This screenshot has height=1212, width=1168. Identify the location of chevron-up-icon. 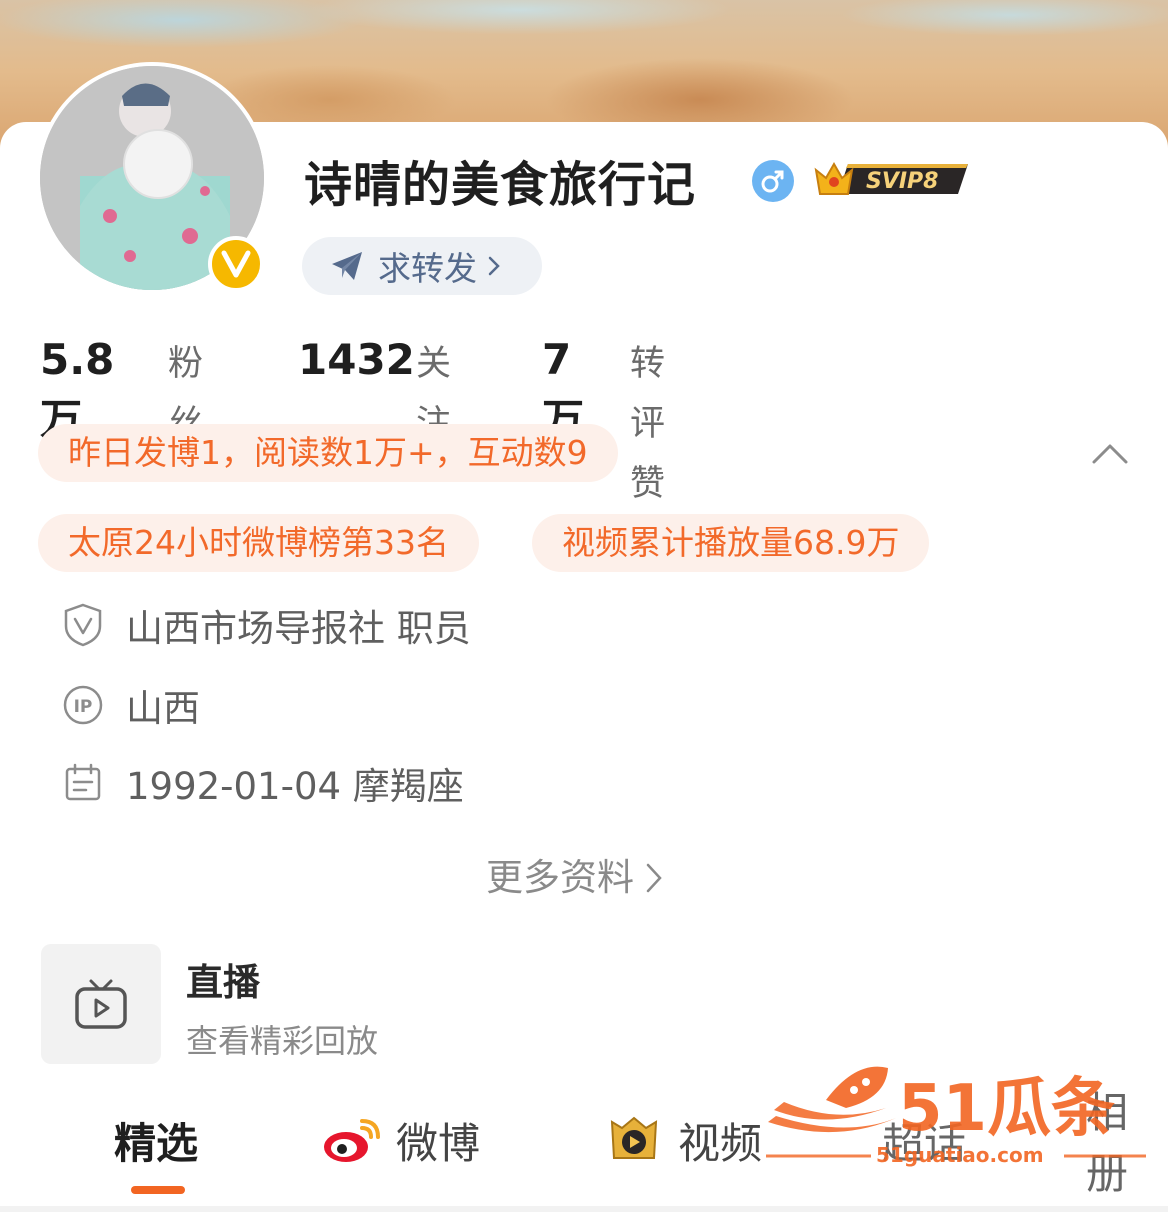
(1110, 453).